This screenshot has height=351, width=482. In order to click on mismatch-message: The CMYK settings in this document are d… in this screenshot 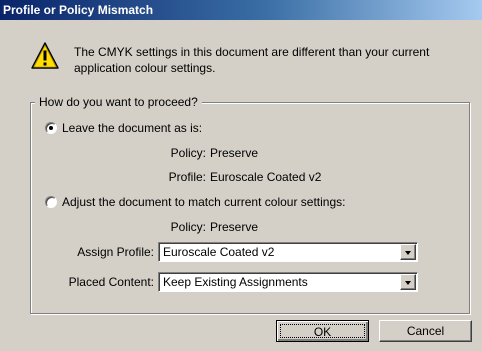, I will do `click(252, 60)`.